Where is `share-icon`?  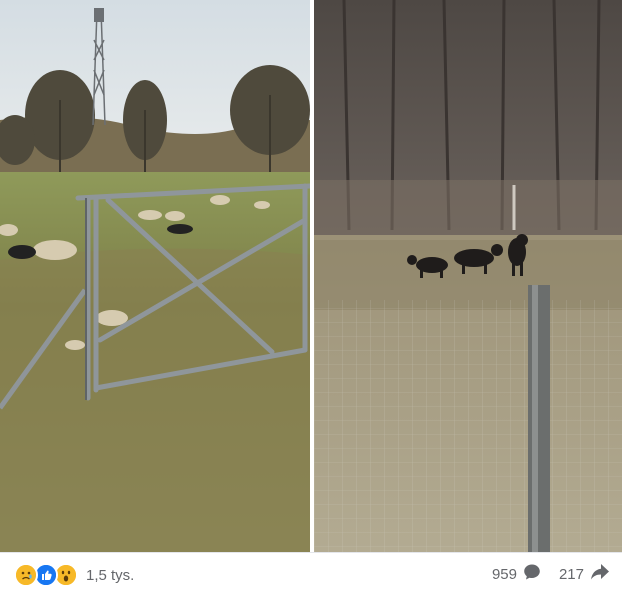 share-icon is located at coordinates (600, 574).